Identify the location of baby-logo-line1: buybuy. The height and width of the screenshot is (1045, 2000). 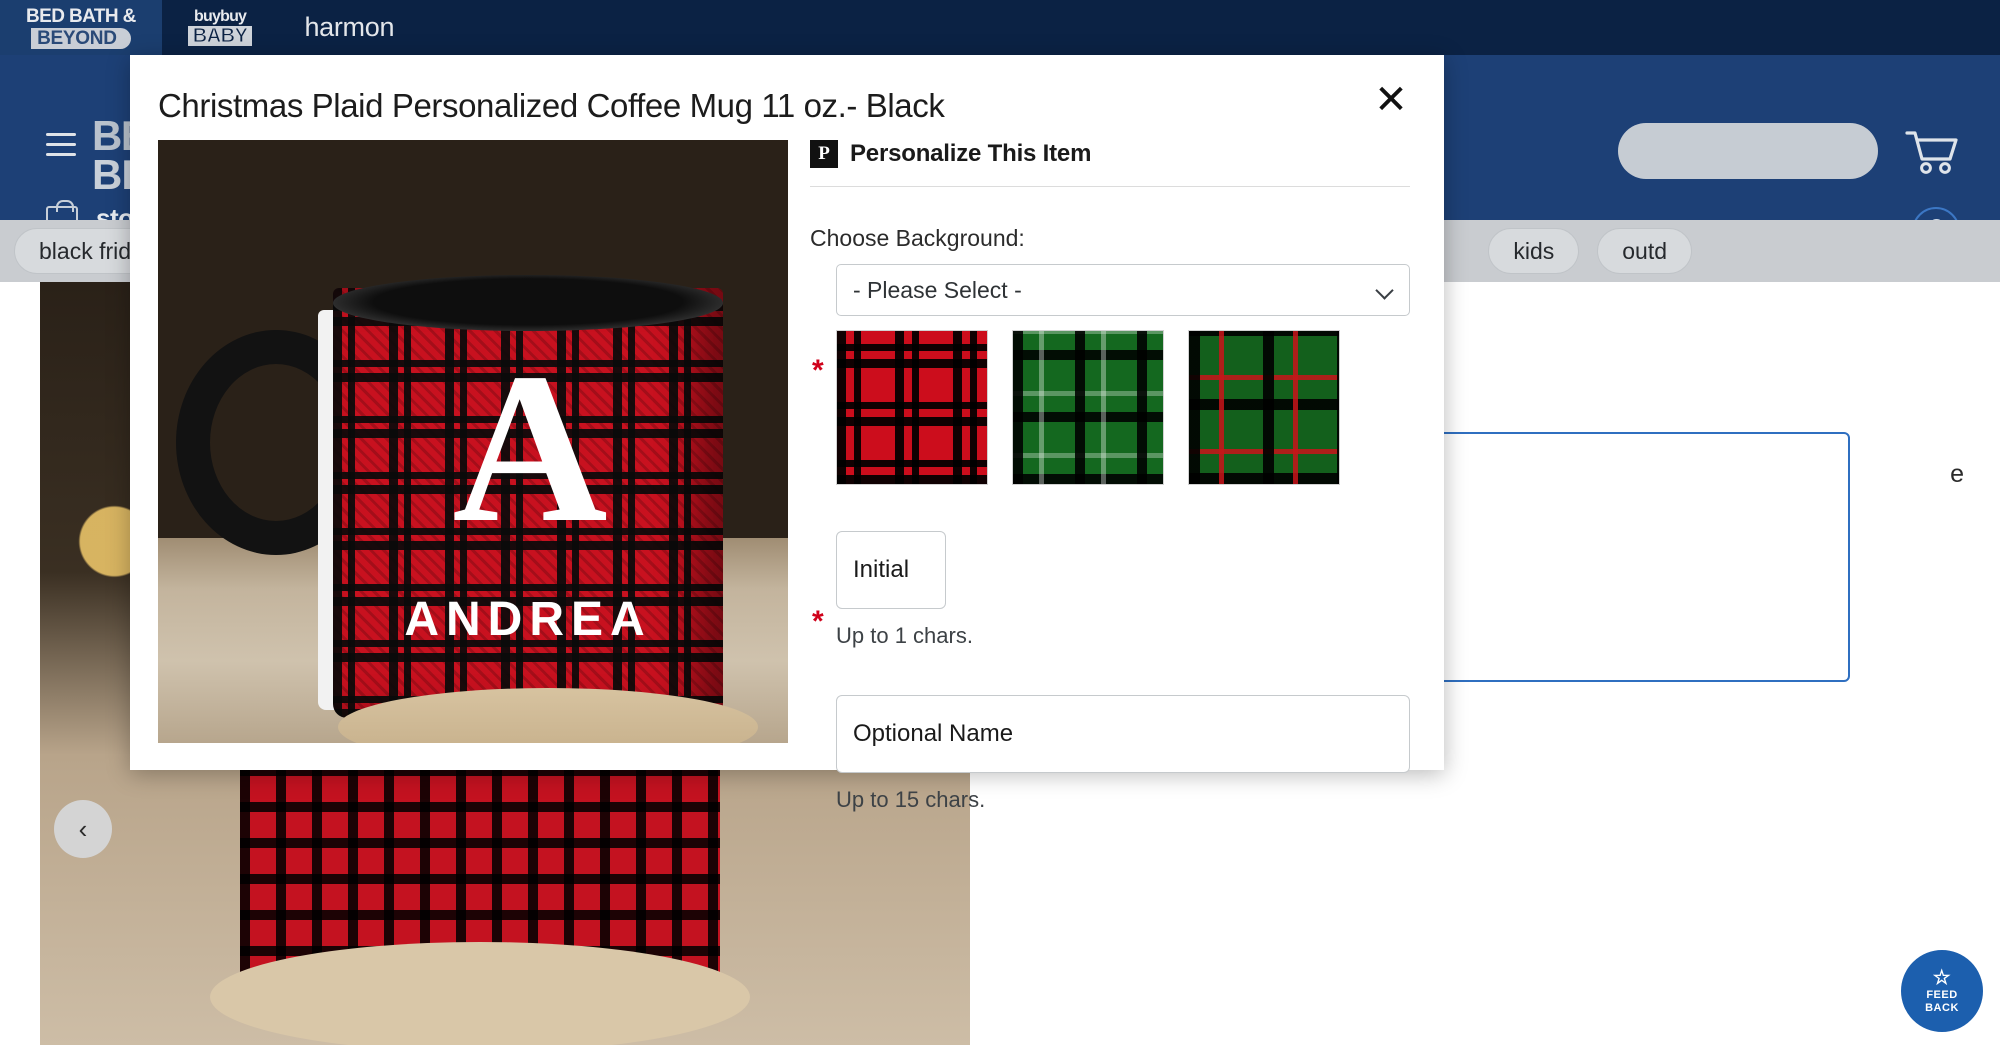
(220, 16).